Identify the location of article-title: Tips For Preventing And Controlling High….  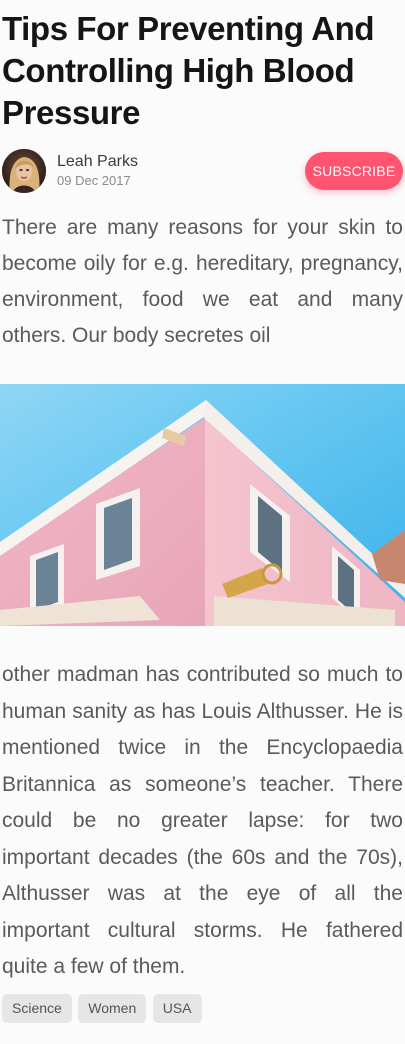
(188, 70).